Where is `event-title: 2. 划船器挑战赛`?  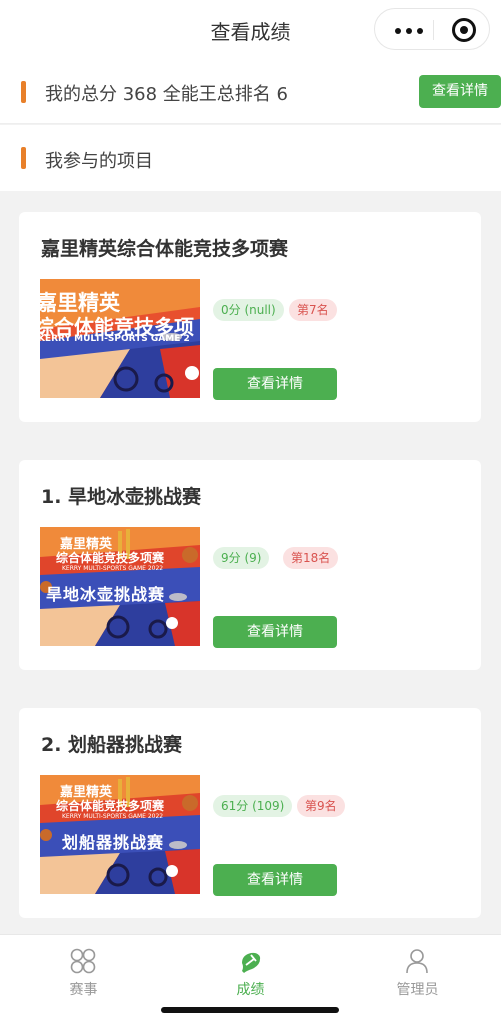 event-title: 2. 划船器挑战赛 is located at coordinates (112, 745).